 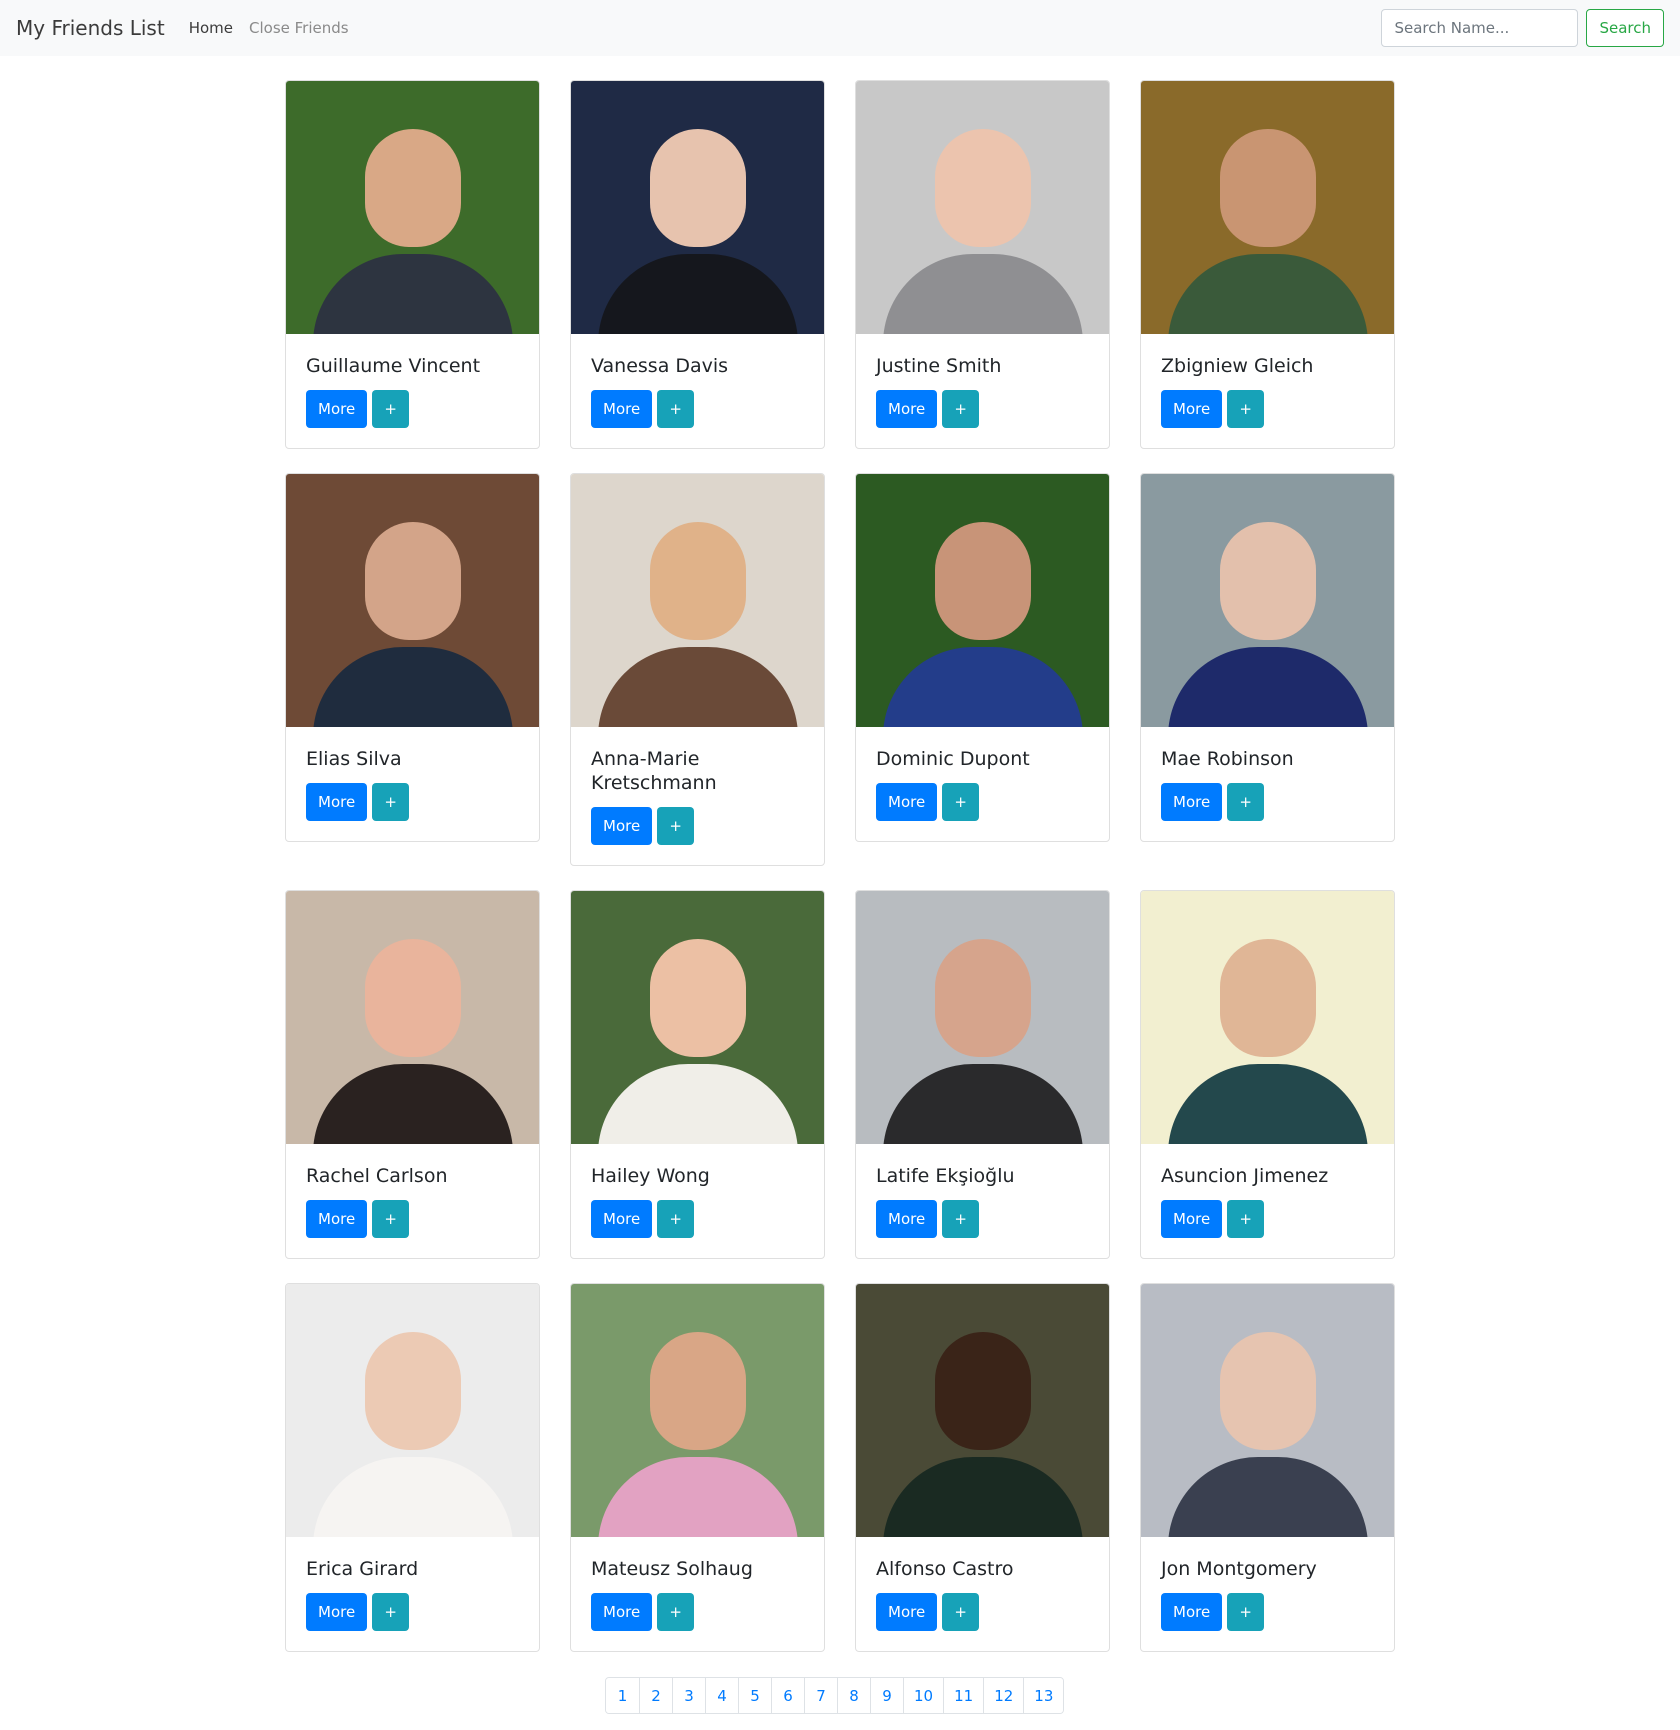 What do you see at coordinates (1239, 1569) in the screenshot?
I see `friend-name: Jon Montgomery` at bounding box center [1239, 1569].